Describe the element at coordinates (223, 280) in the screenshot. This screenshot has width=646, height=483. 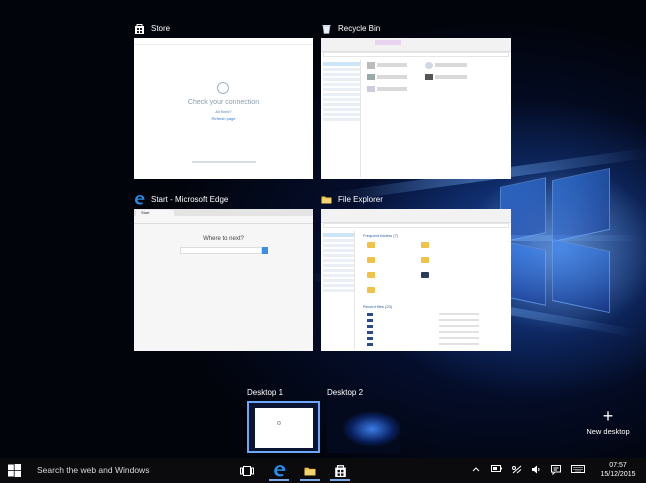
I see `window-thumbnail: Start Where to next?` at that location.